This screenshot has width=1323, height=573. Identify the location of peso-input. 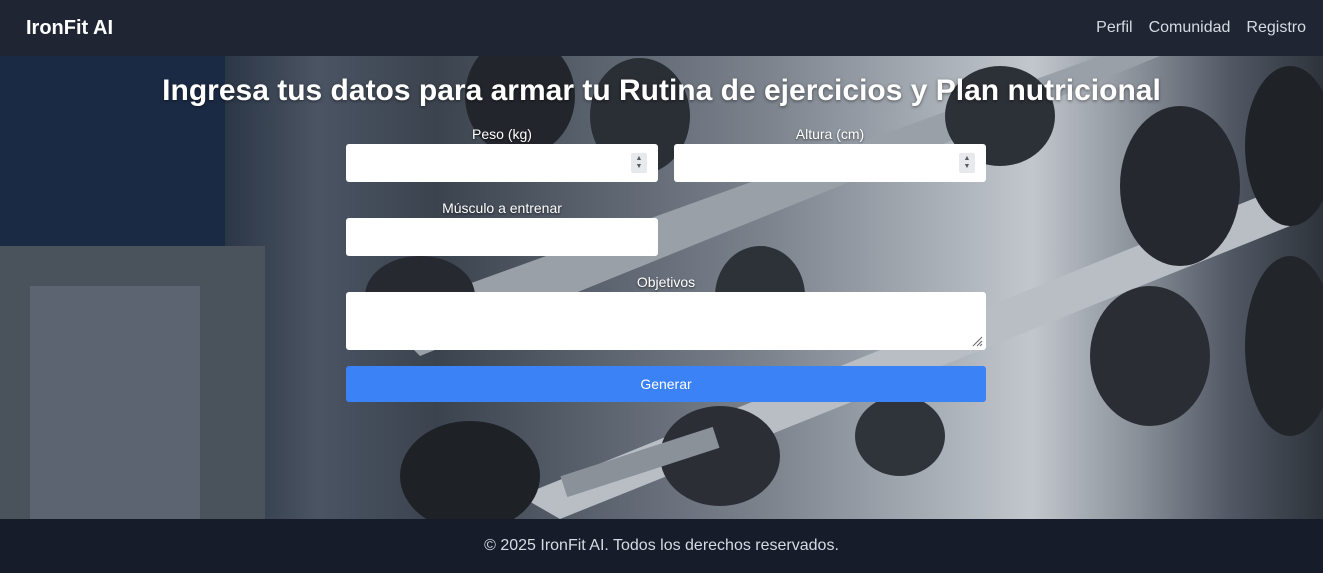
(502, 163).